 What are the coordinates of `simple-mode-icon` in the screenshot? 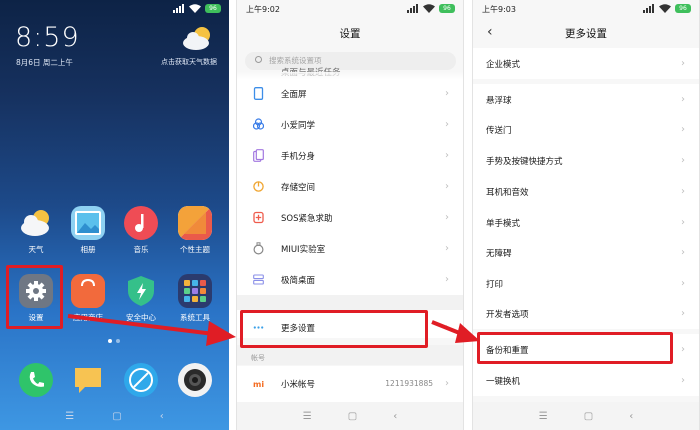 It's located at (258, 279).